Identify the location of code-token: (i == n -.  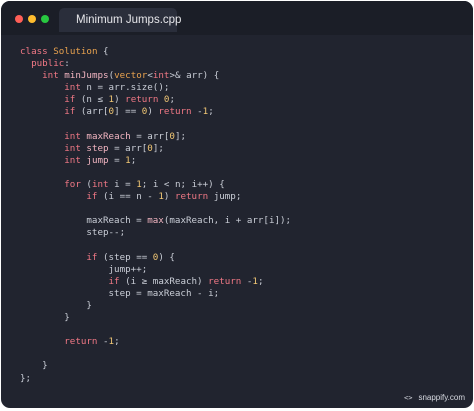
(128, 197).